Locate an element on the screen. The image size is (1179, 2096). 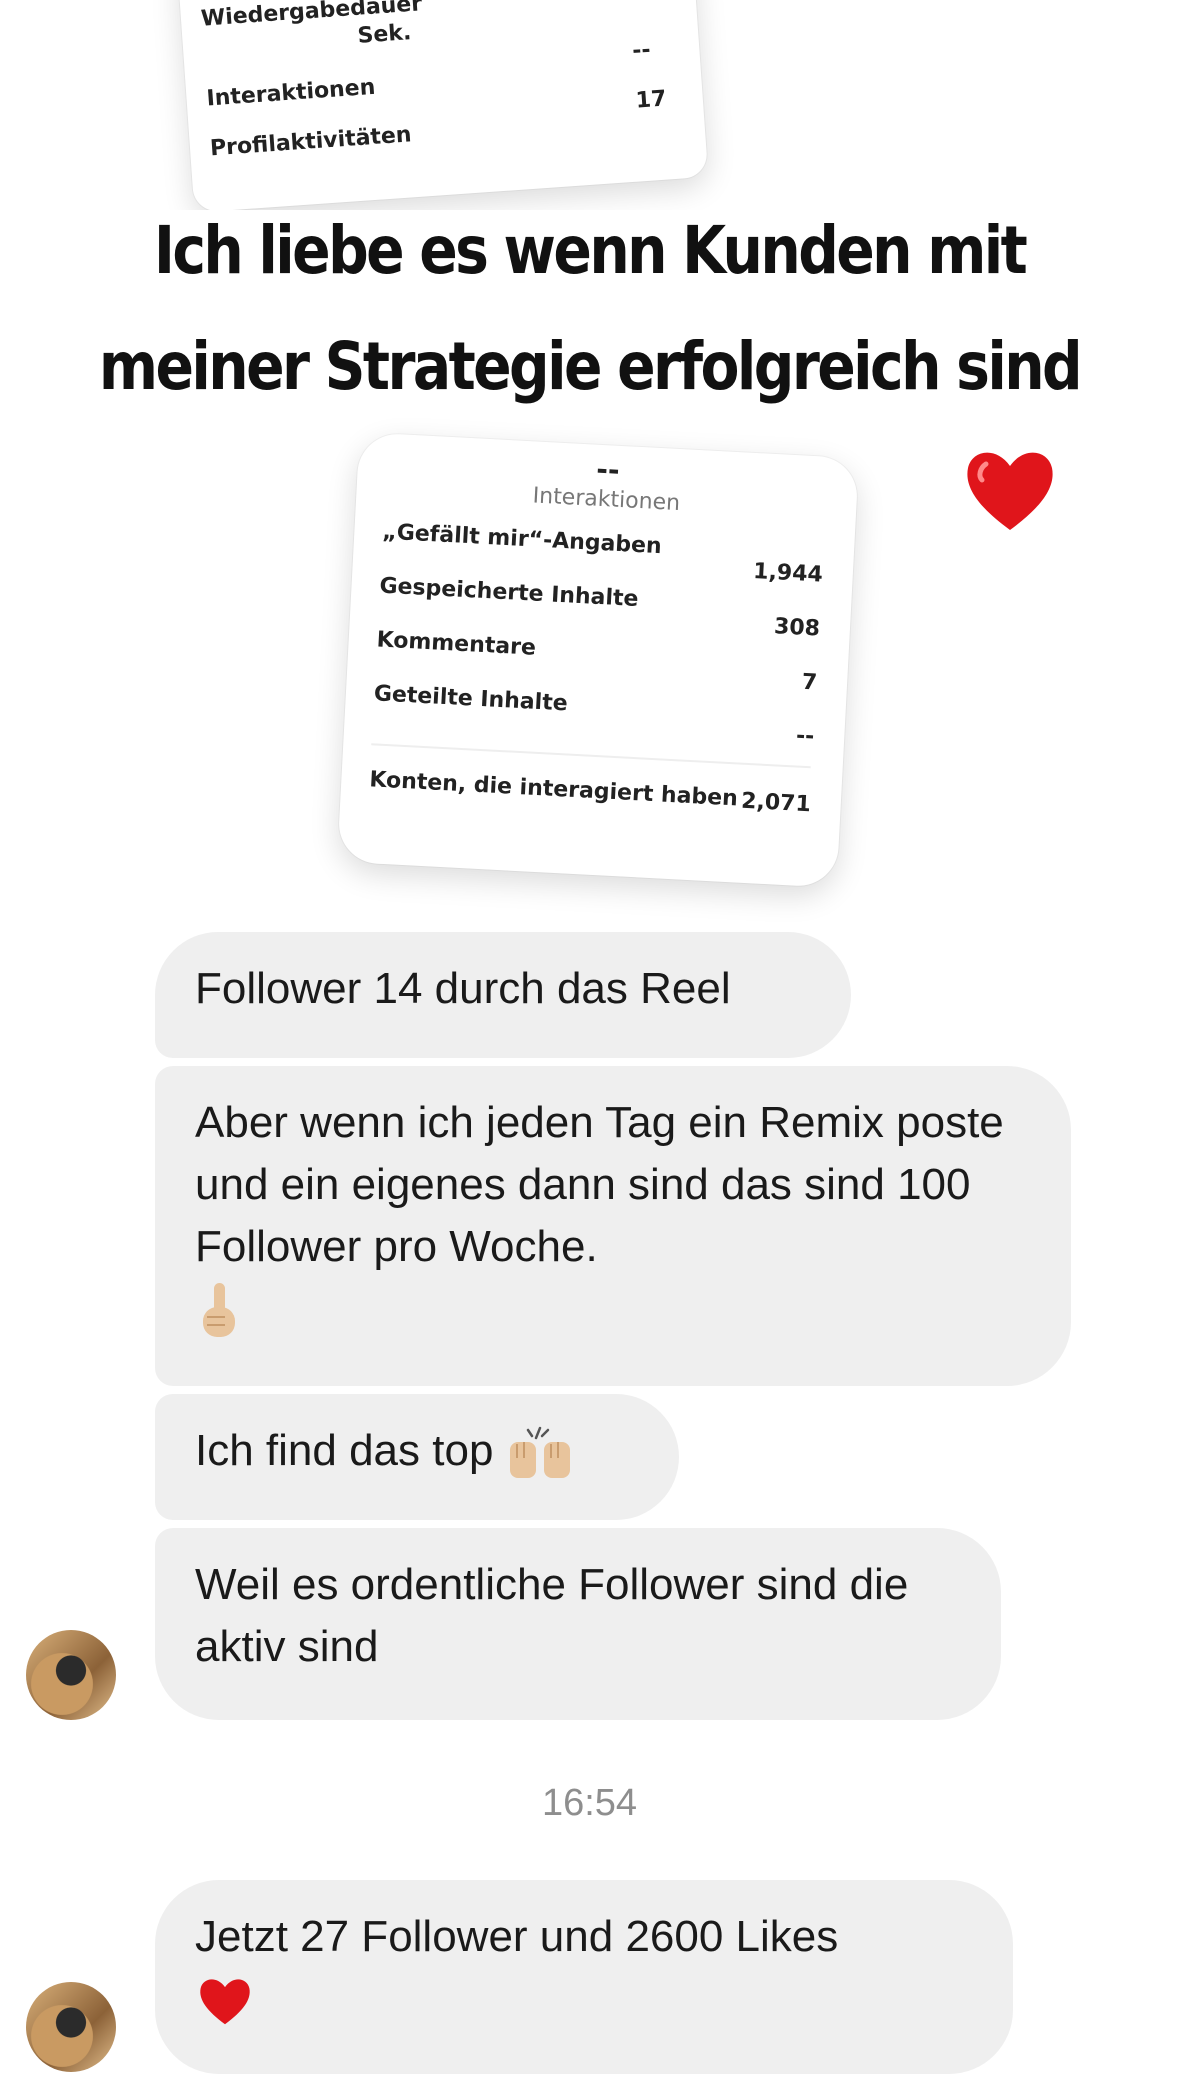
red-heart-icon is located at coordinates (1010, 491).